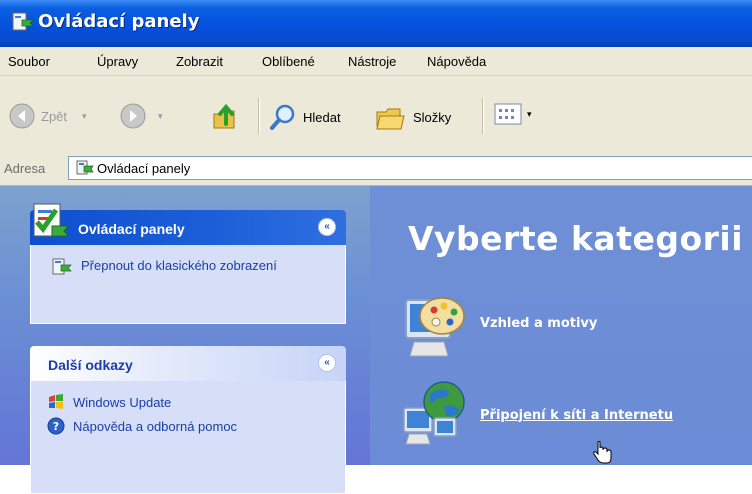 The image size is (752, 494). I want to click on control-panel-checklist-icon, so click(51, 220).